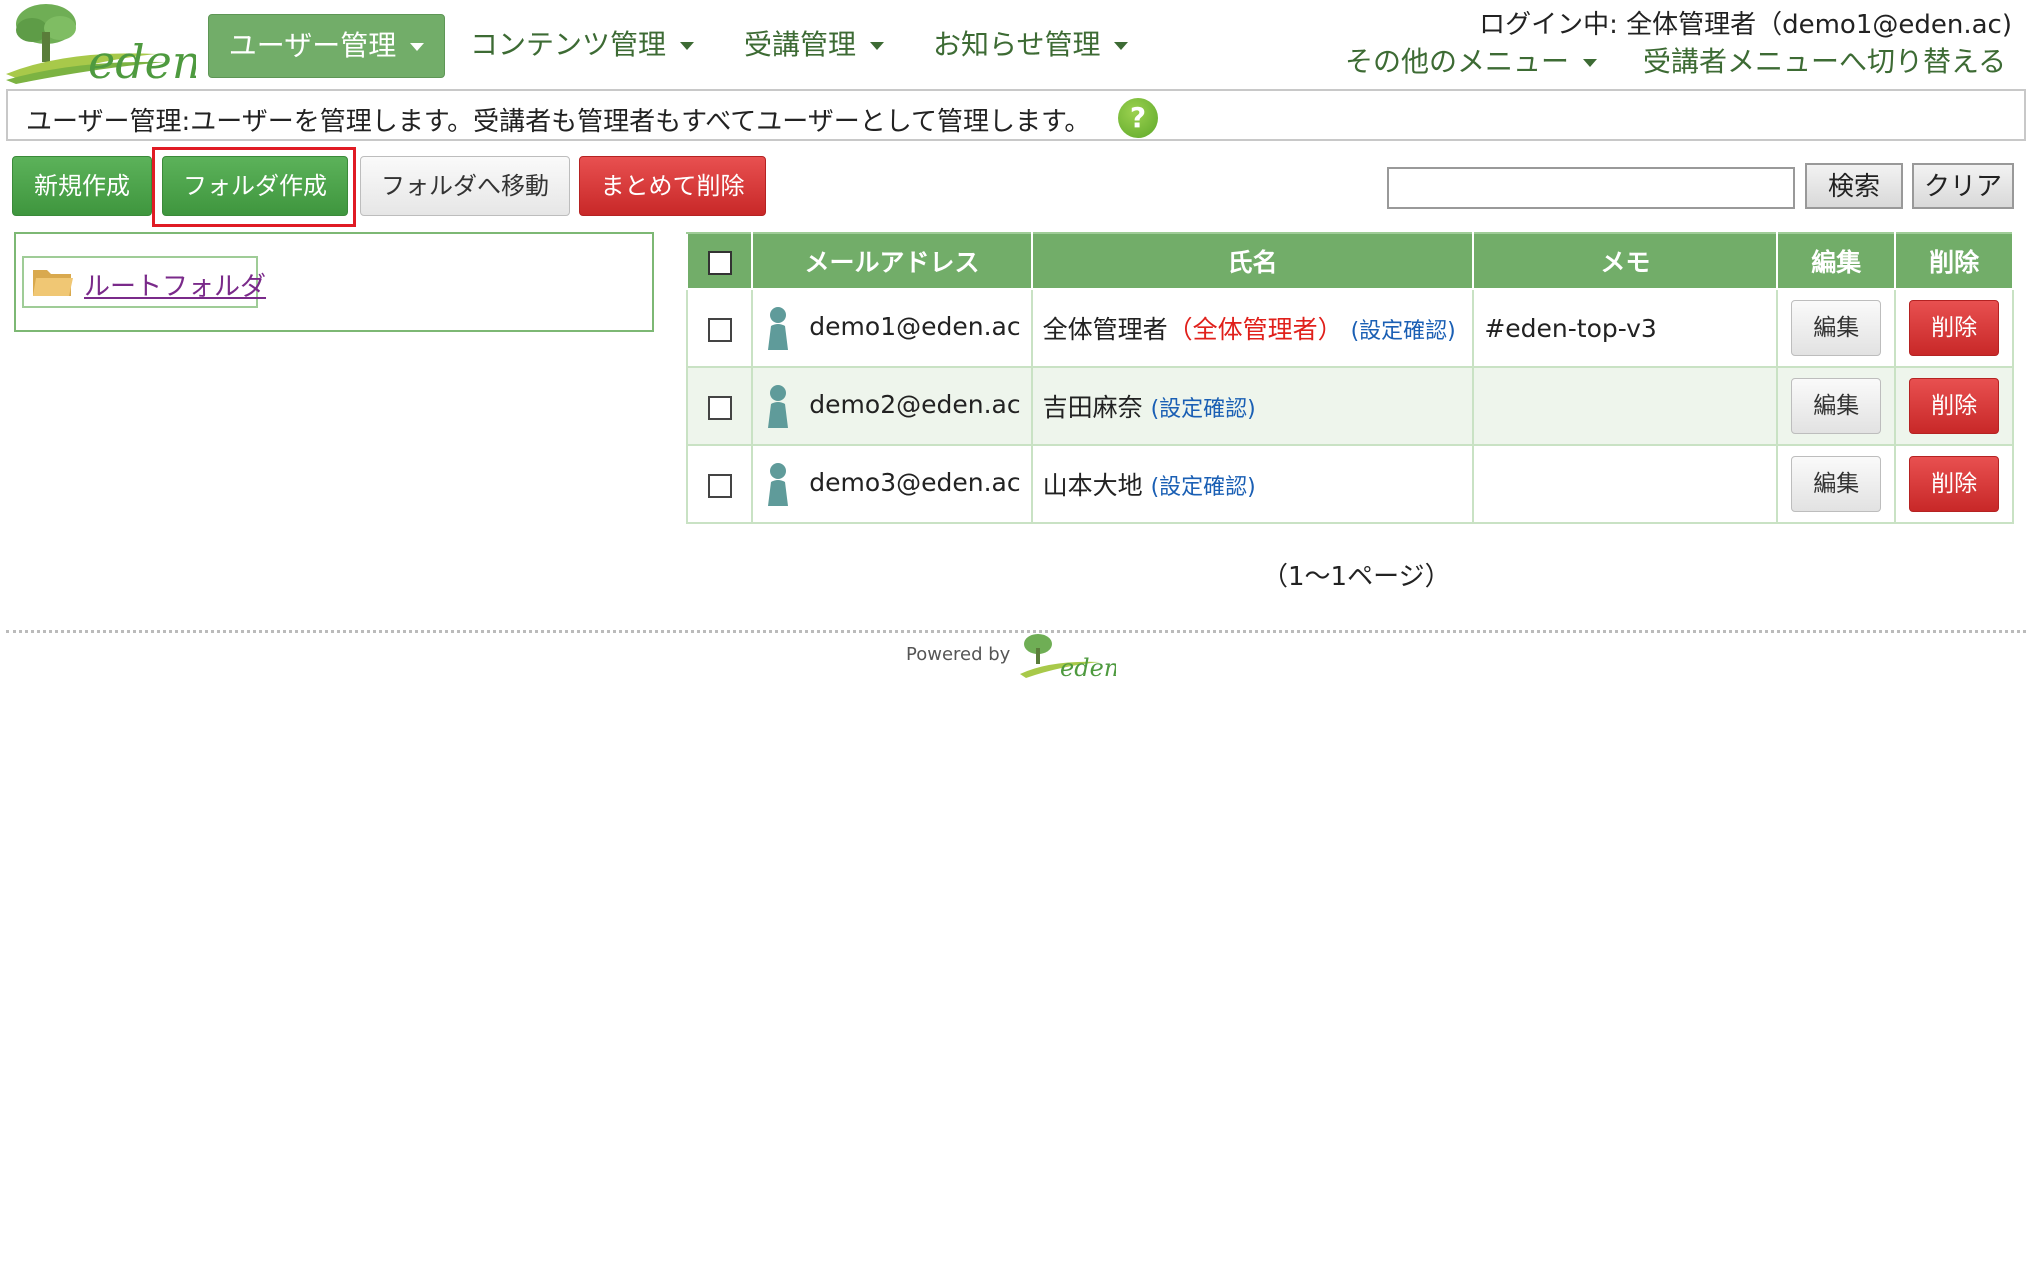  Describe the element at coordinates (1092, 407) in the screenshot. I see `user-name: 吉田麻奈` at that location.